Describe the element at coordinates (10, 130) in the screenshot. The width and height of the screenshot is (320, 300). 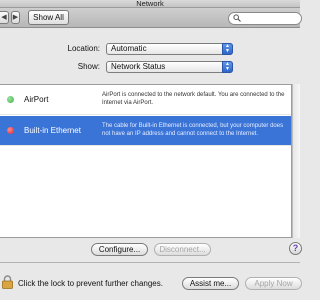
I see `status-red-icon` at that location.